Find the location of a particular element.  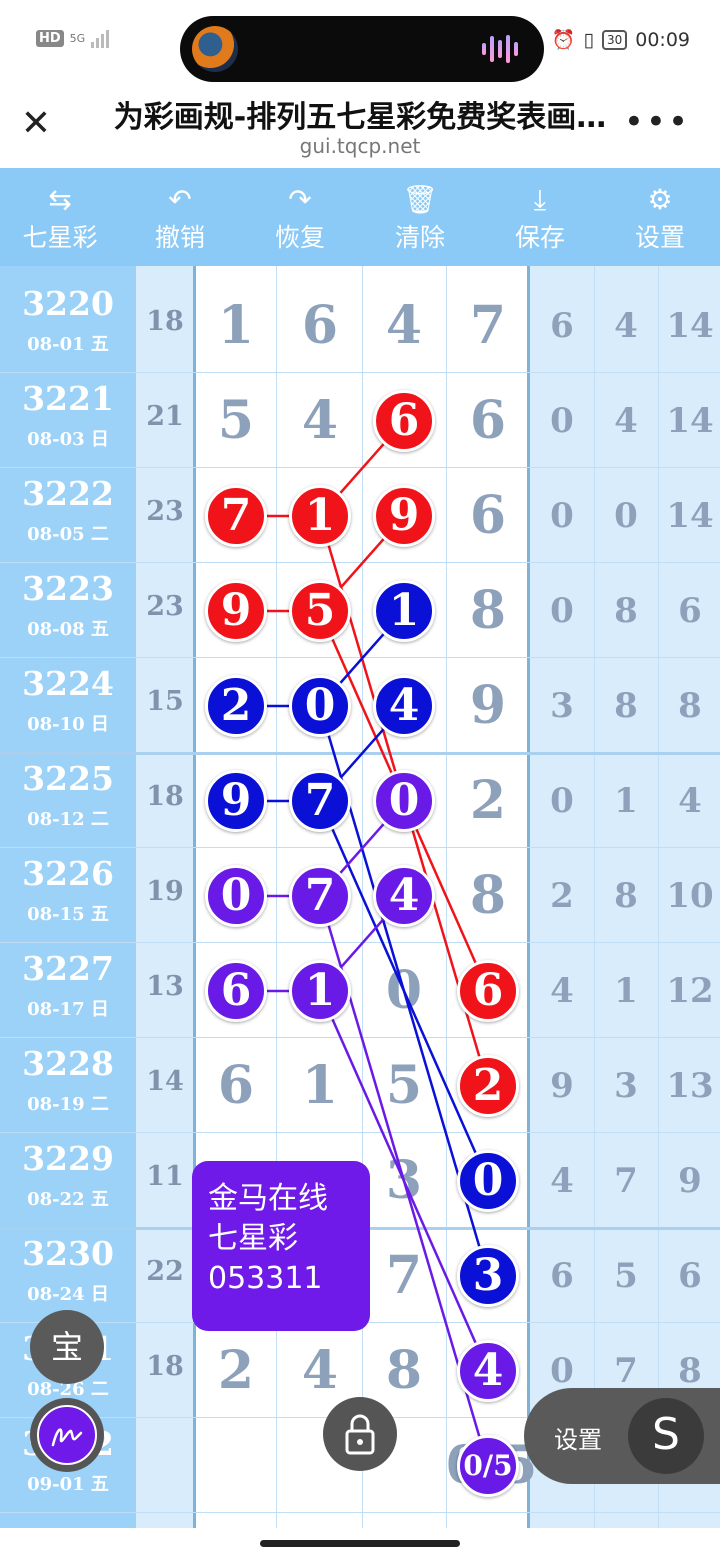

period-date: 08-10 日 is located at coordinates (68, 724).